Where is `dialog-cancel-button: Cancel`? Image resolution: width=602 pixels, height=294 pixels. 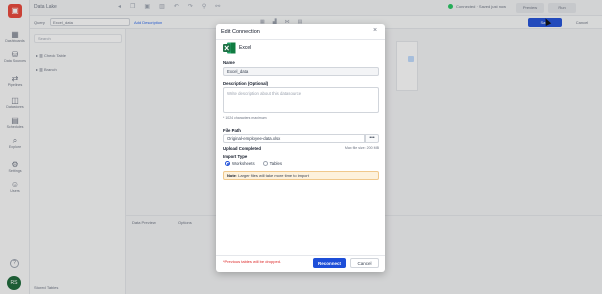 dialog-cancel-button: Cancel is located at coordinates (364, 263).